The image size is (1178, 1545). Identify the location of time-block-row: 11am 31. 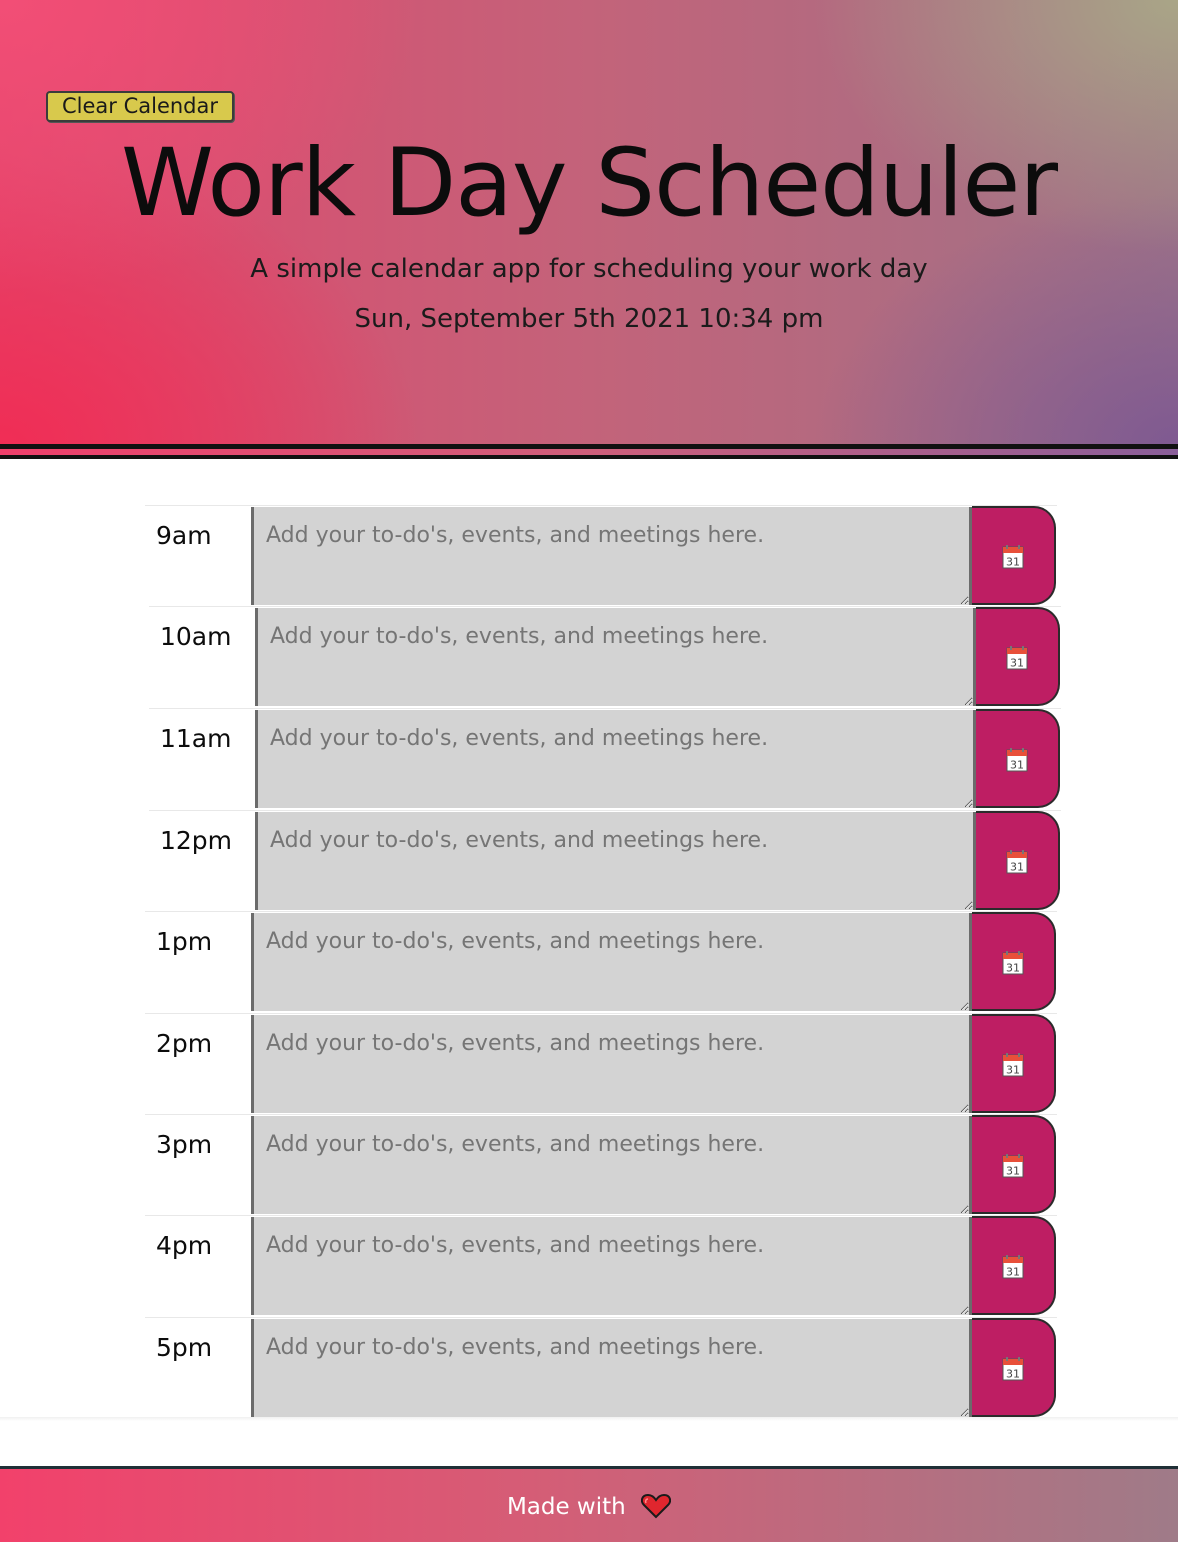
(605, 758).